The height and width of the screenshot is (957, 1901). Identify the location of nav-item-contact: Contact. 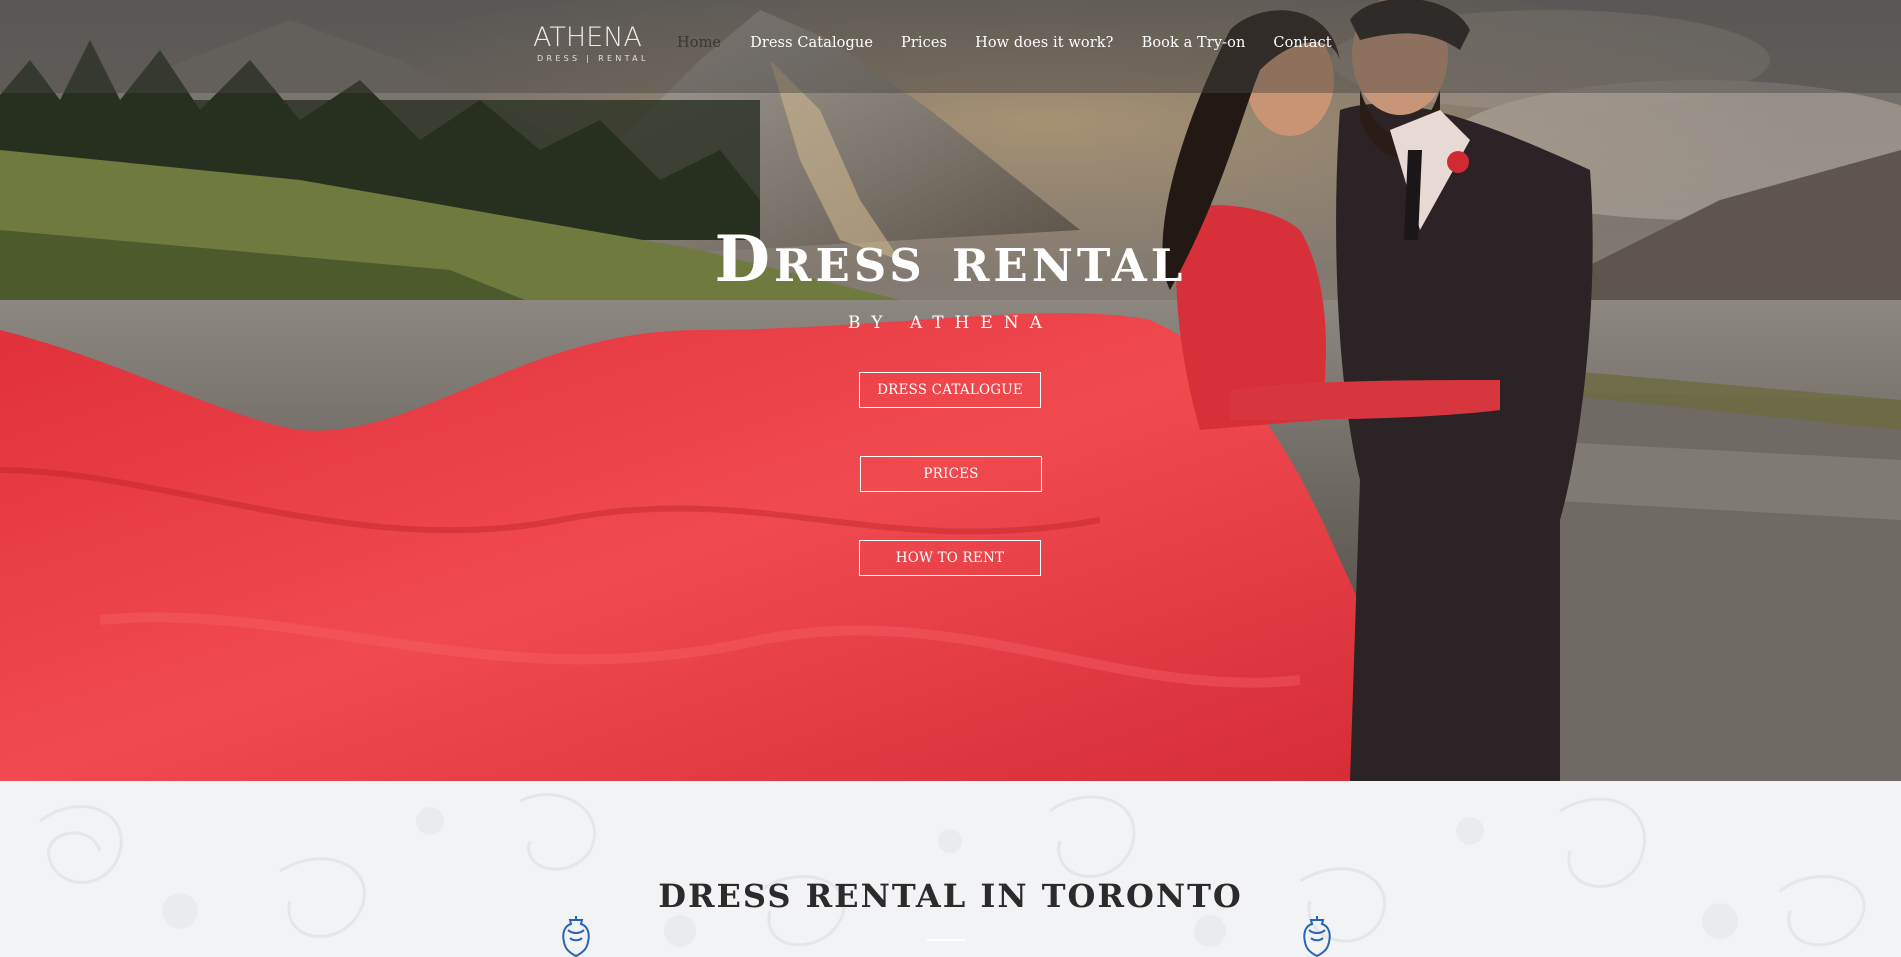
(1302, 43).